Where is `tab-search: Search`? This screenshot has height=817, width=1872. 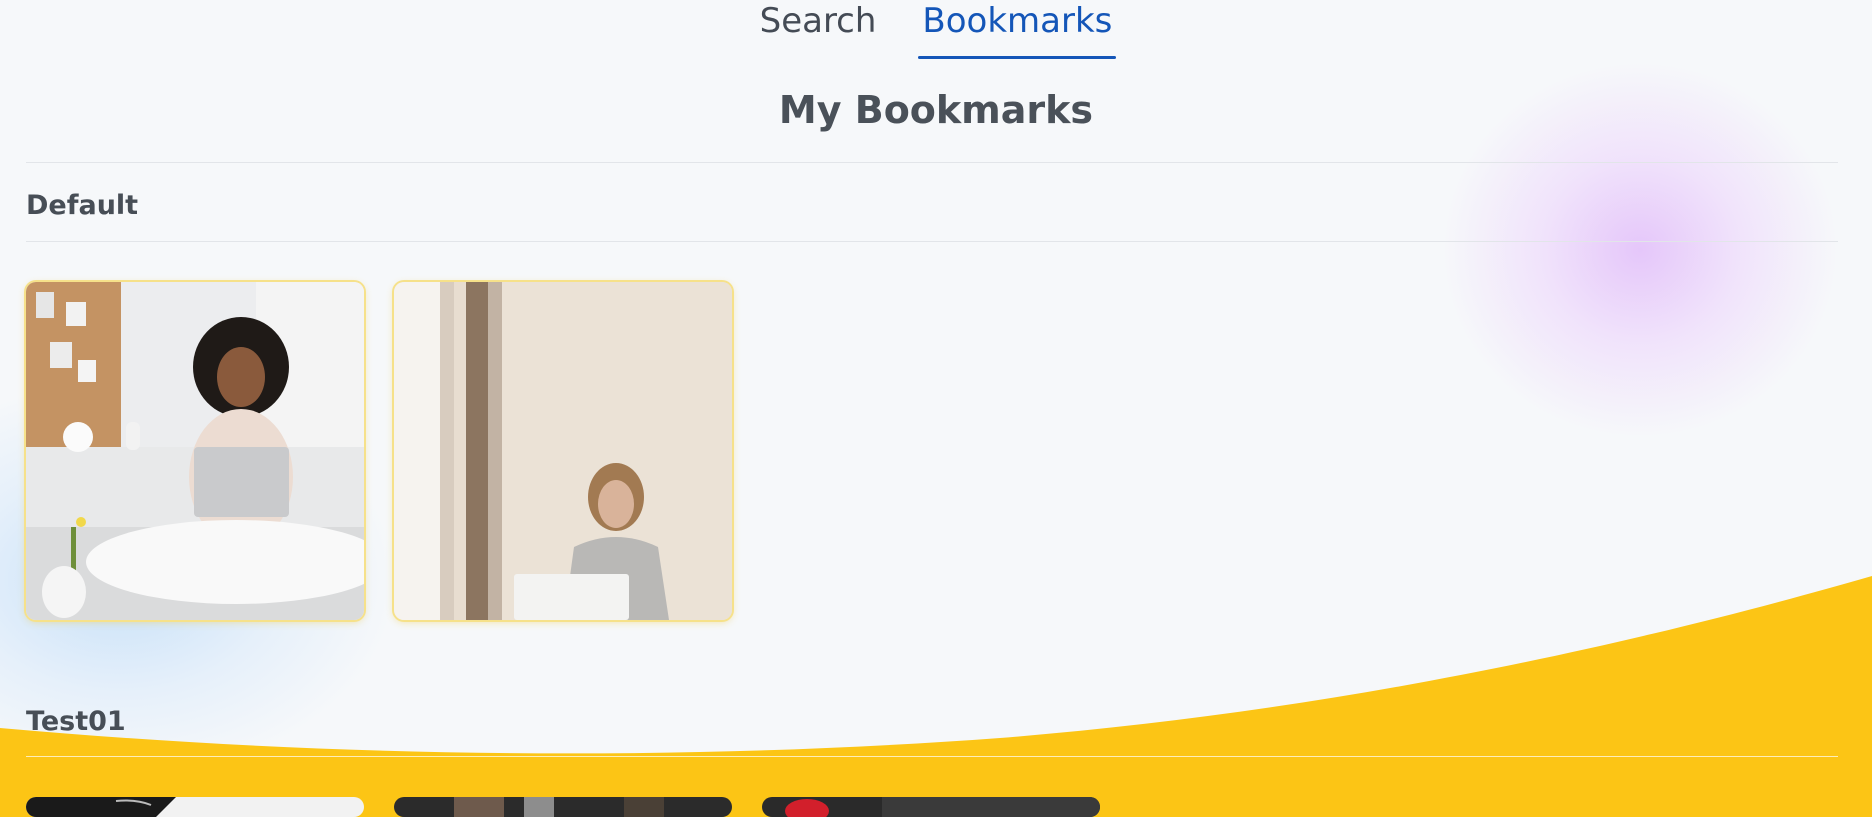 tab-search: Search is located at coordinates (818, 30).